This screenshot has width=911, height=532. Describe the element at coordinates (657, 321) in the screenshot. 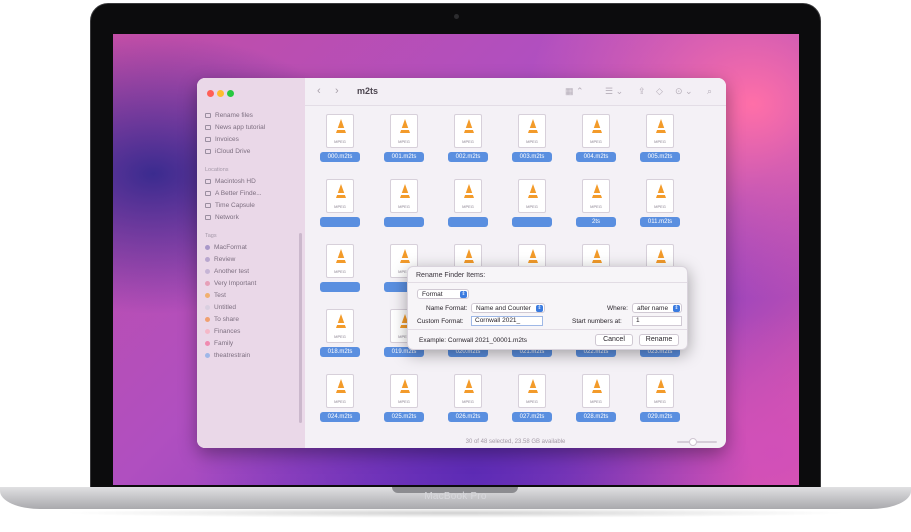

I see `start-numbers-field: 1` at that location.